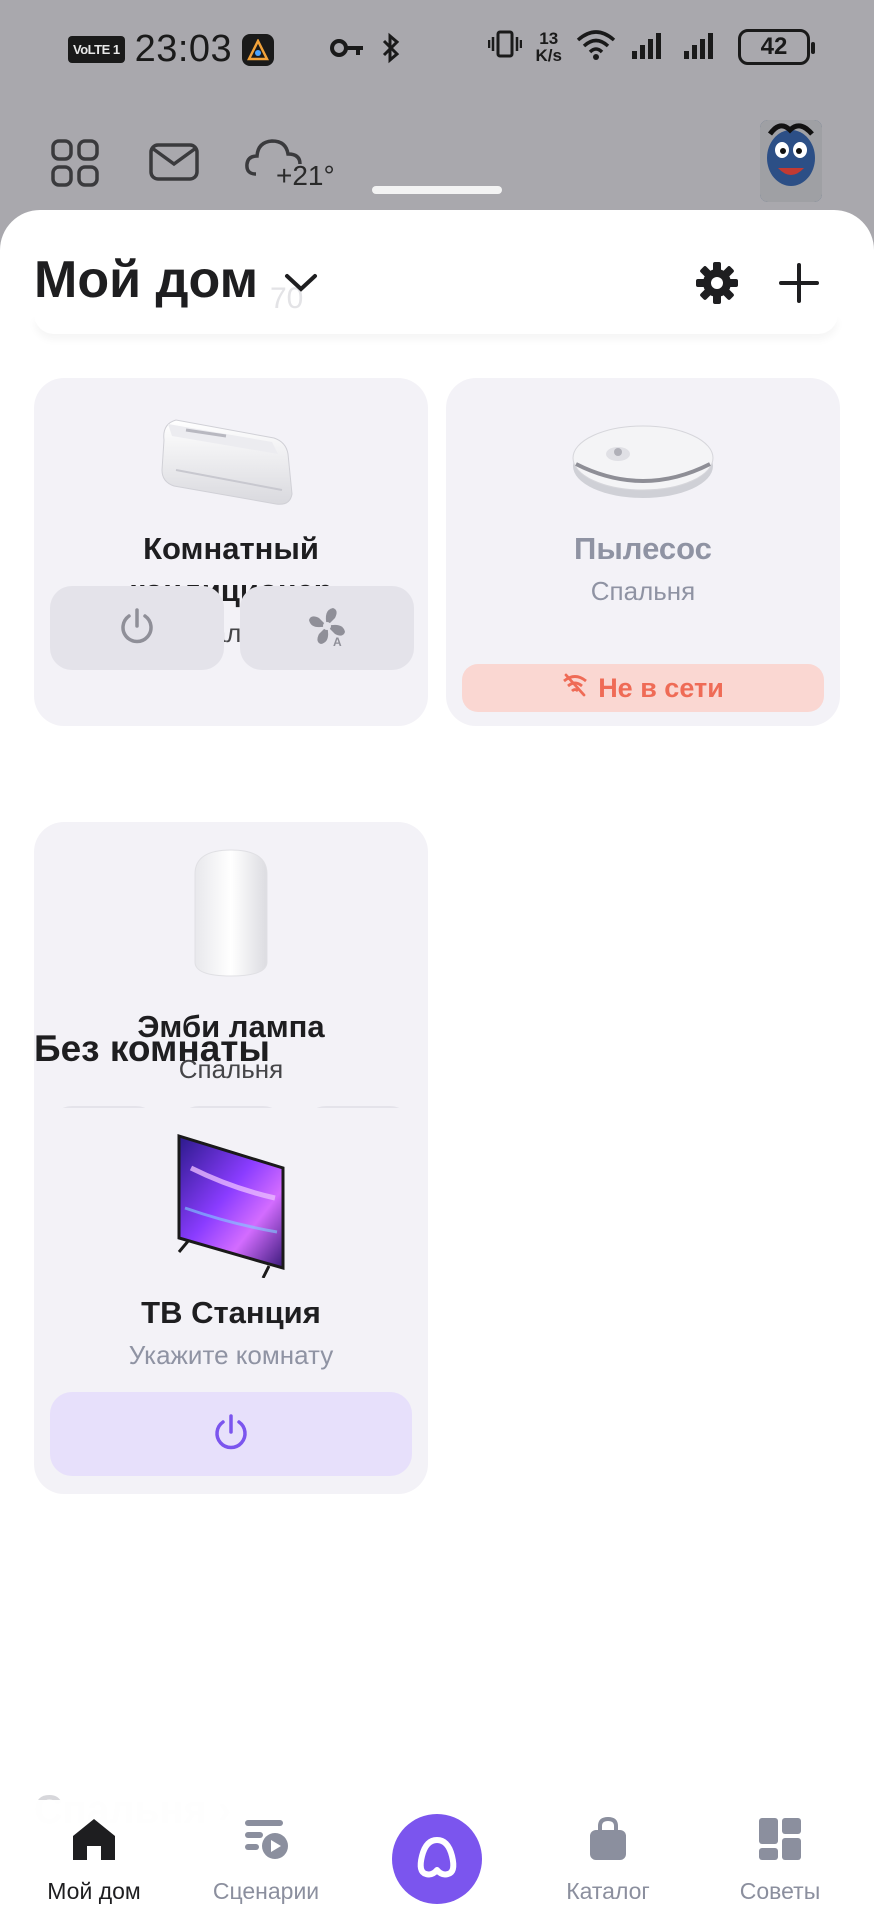  I want to click on scrolled-card-edge, so click(436, 324).